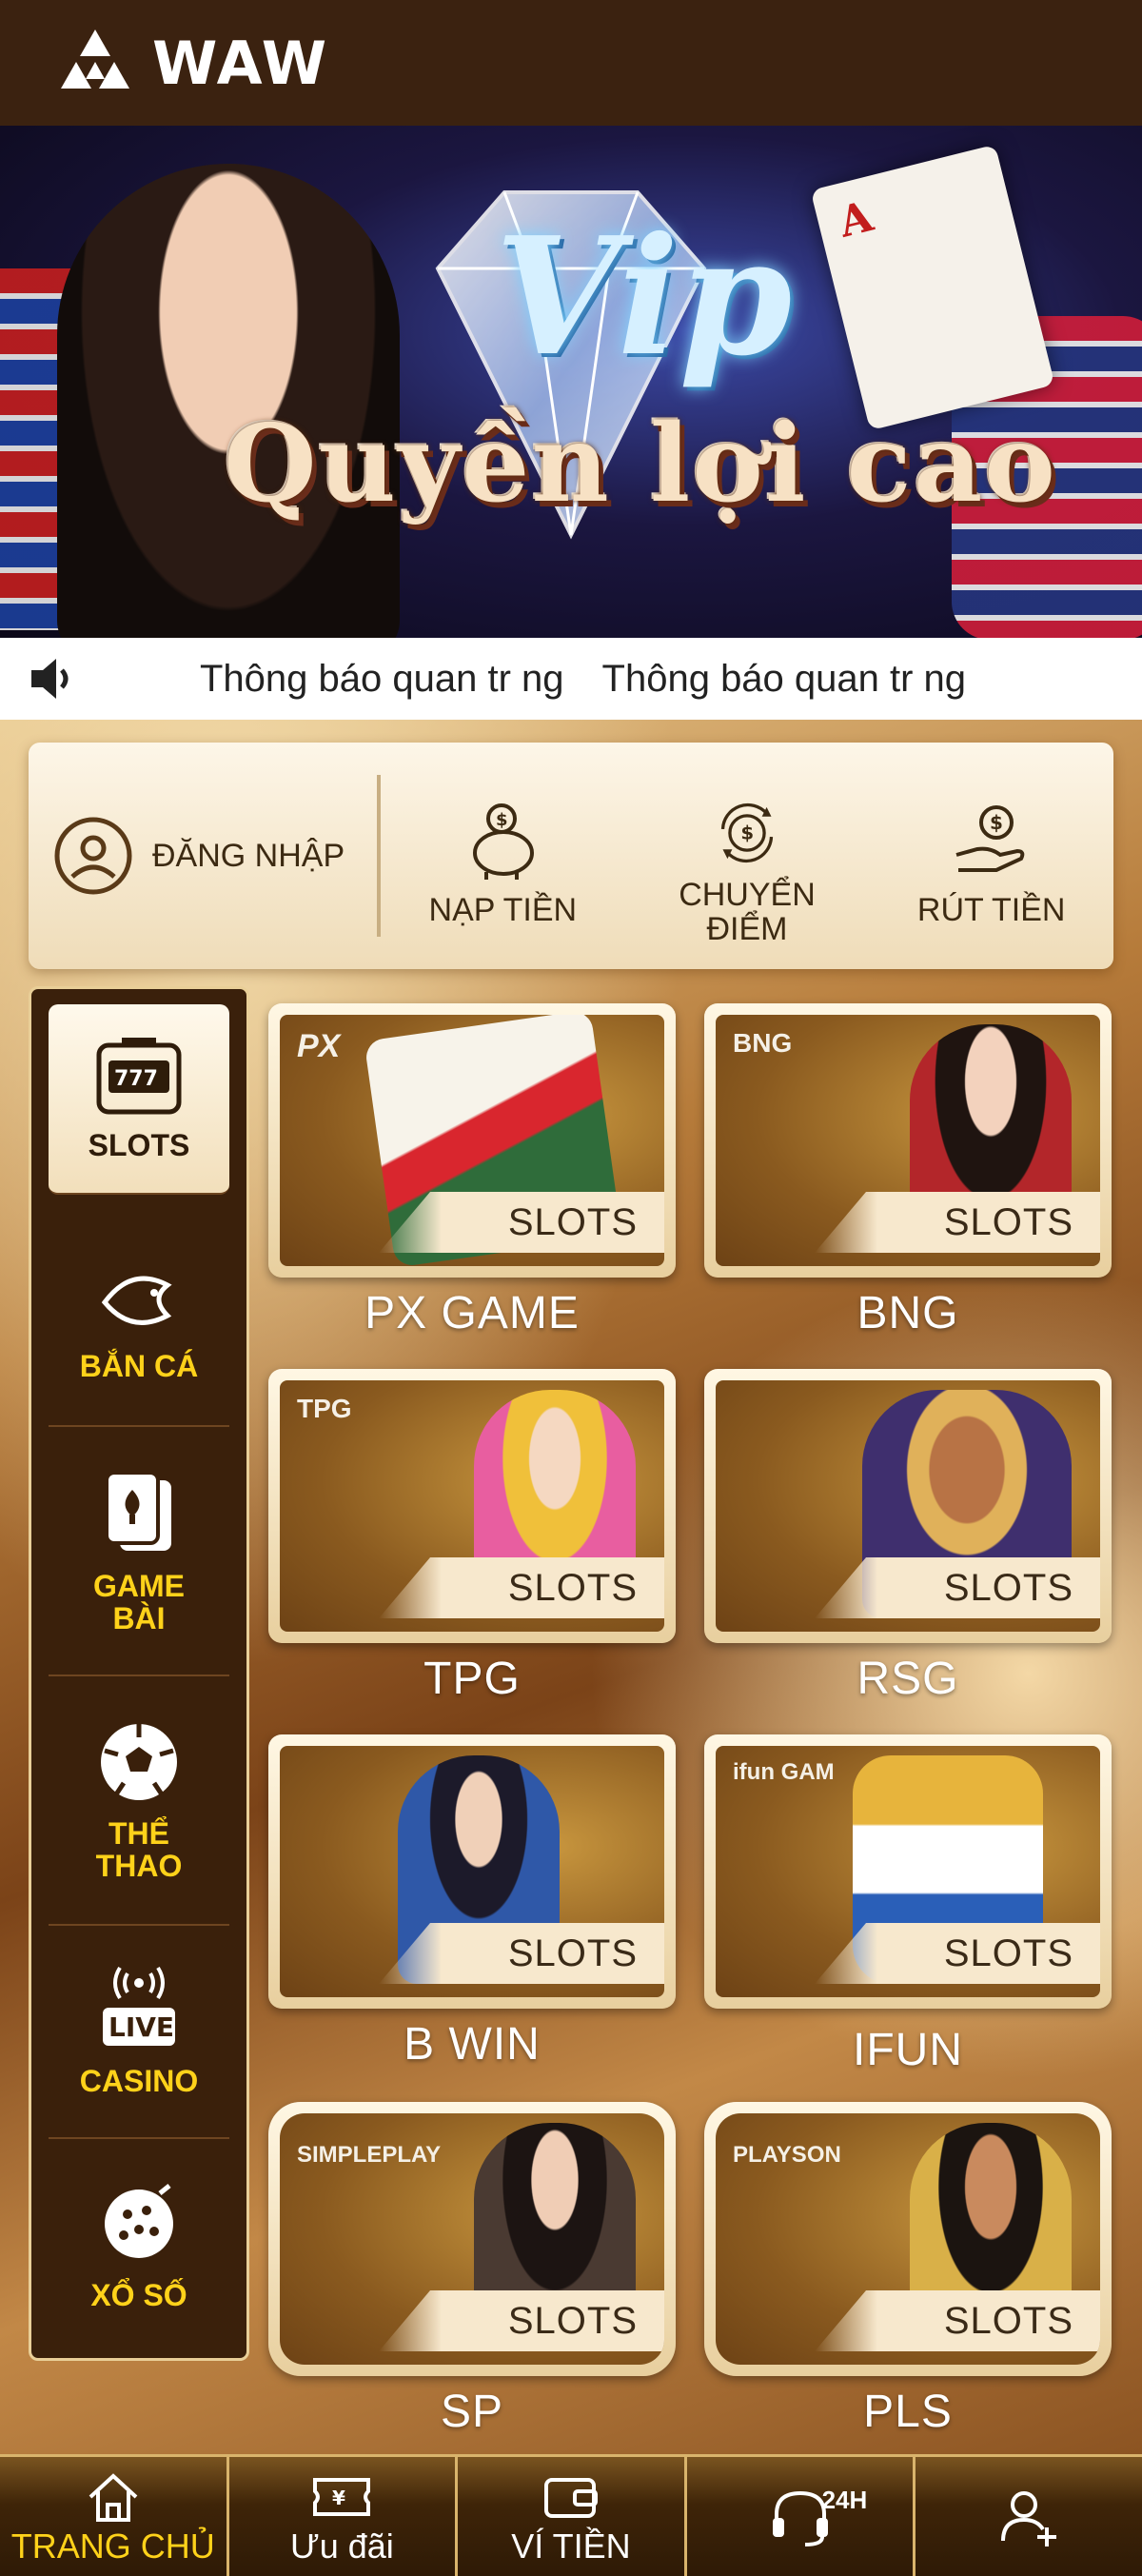  Describe the element at coordinates (139, 2081) in the screenshot. I see `category-label: CASINO` at that location.